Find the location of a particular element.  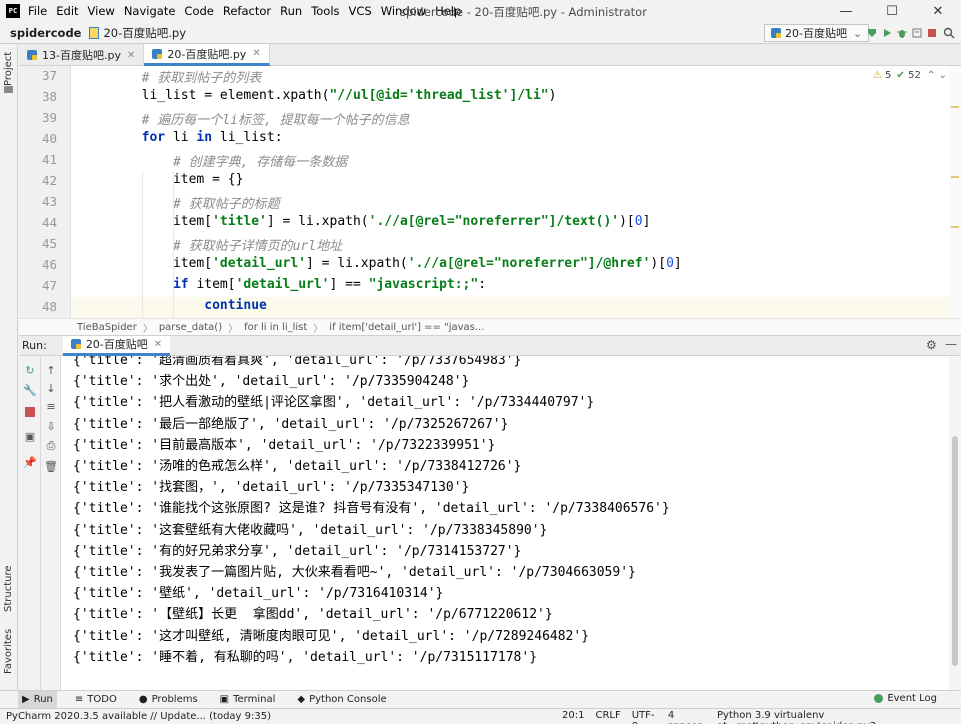

favorites-tool-button: Favorites is located at coordinates (8, 651).